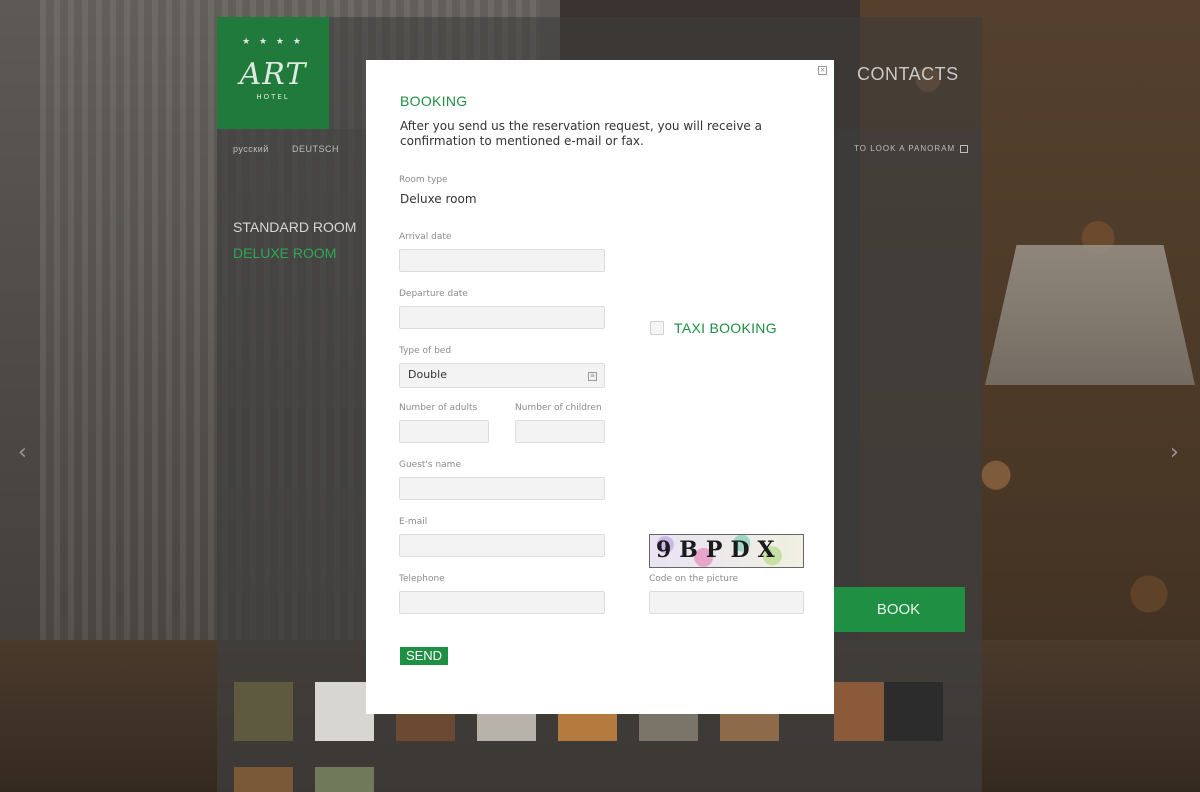 The image size is (1200, 792). I want to click on modal-title: BOOKING, so click(434, 101).